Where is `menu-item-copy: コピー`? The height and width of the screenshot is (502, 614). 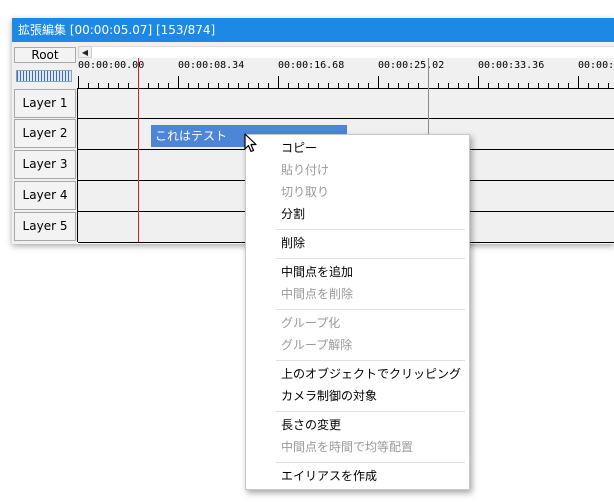 menu-item-copy: コピー is located at coordinates (299, 148).